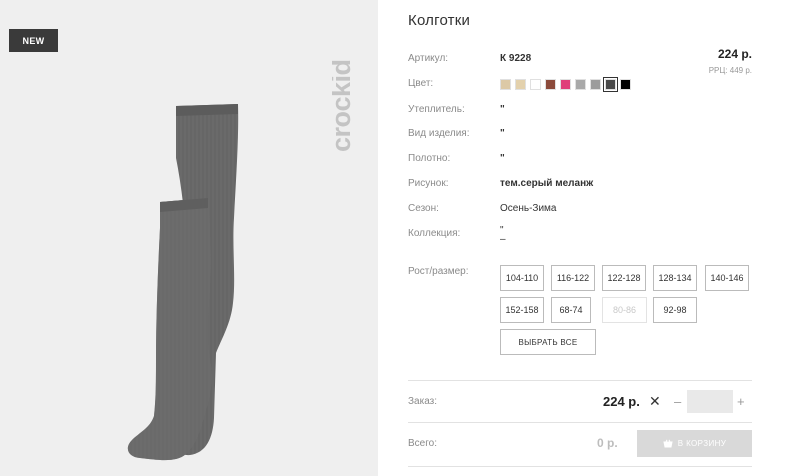  I want to click on season-value: Осень-Зима, so click(528, 208).